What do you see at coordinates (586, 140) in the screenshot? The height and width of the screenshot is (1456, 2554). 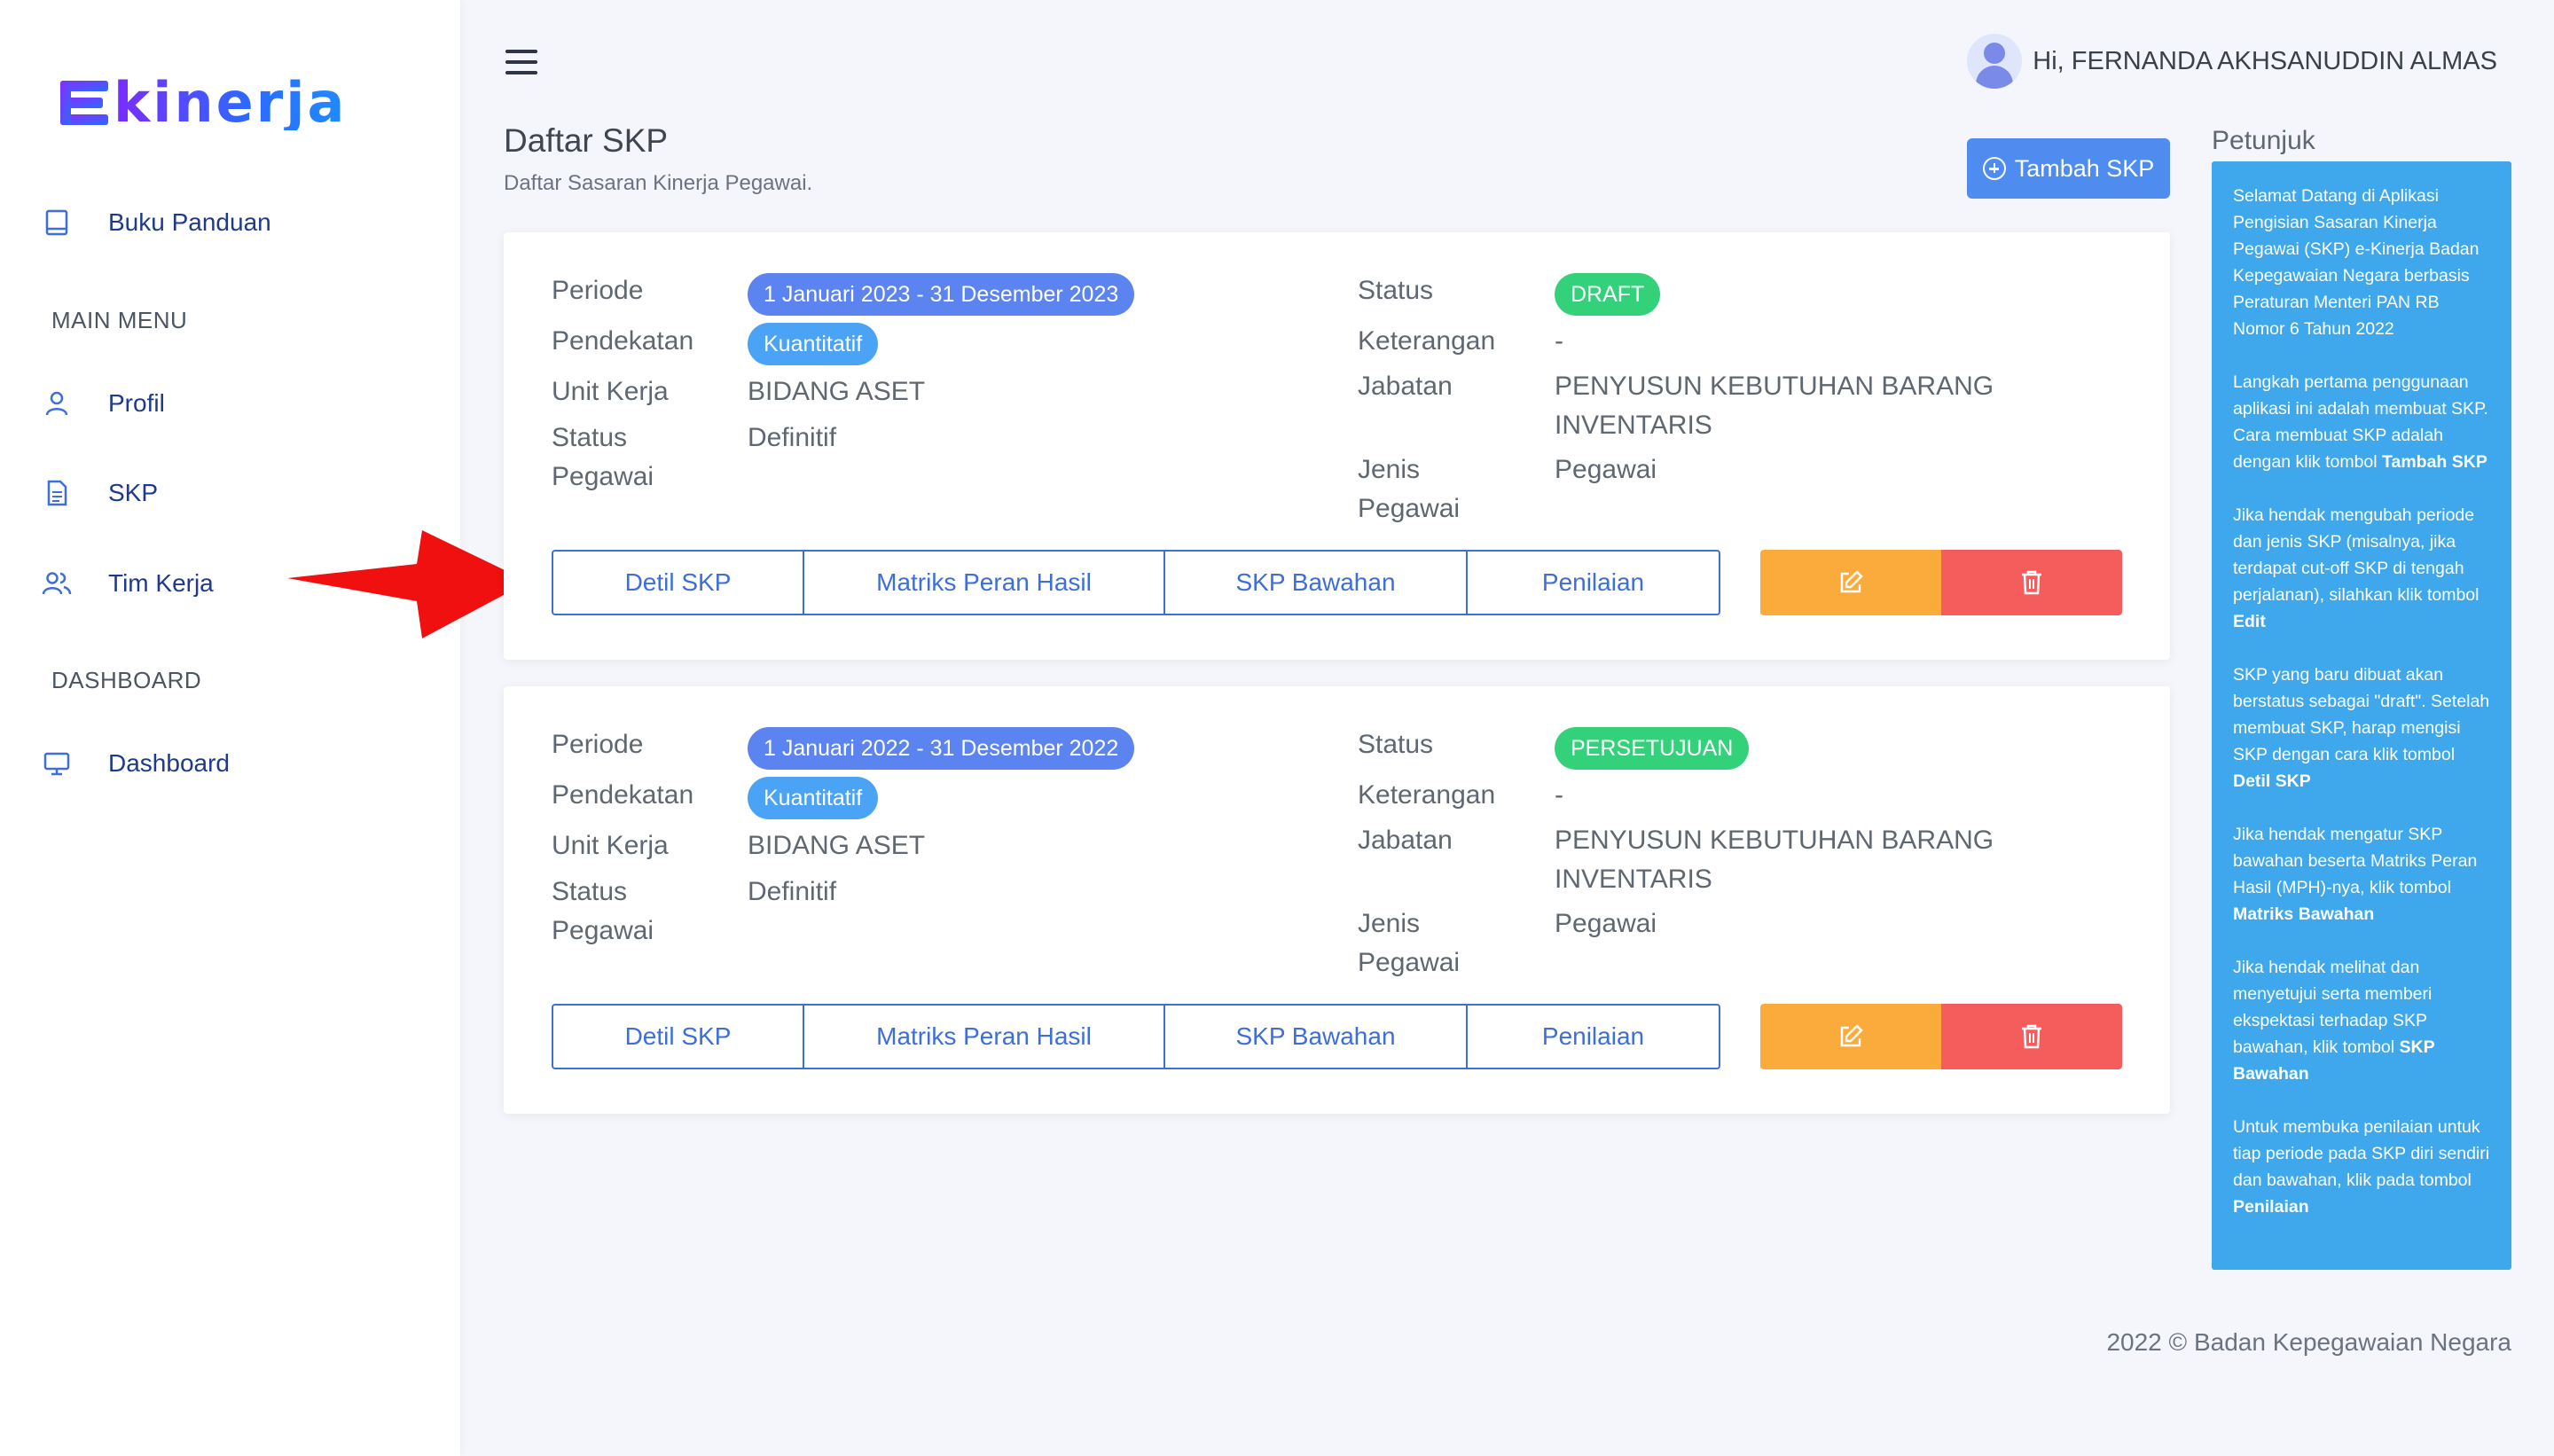 I see `page-title: Daftar SKP` at bounding box center [586, 140].